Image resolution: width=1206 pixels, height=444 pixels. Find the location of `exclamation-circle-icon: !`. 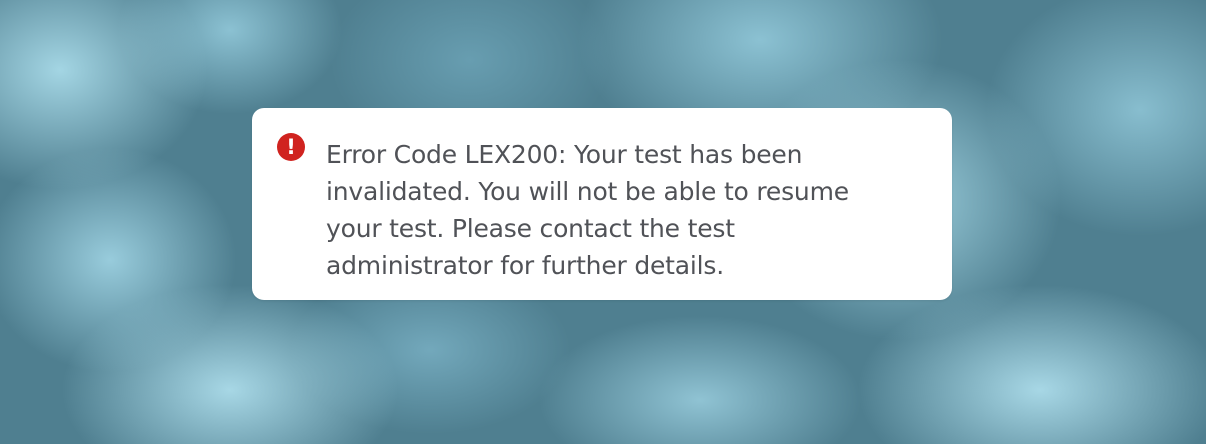

exclamation-circle-icon: ! is located at coordinates (291, 147).